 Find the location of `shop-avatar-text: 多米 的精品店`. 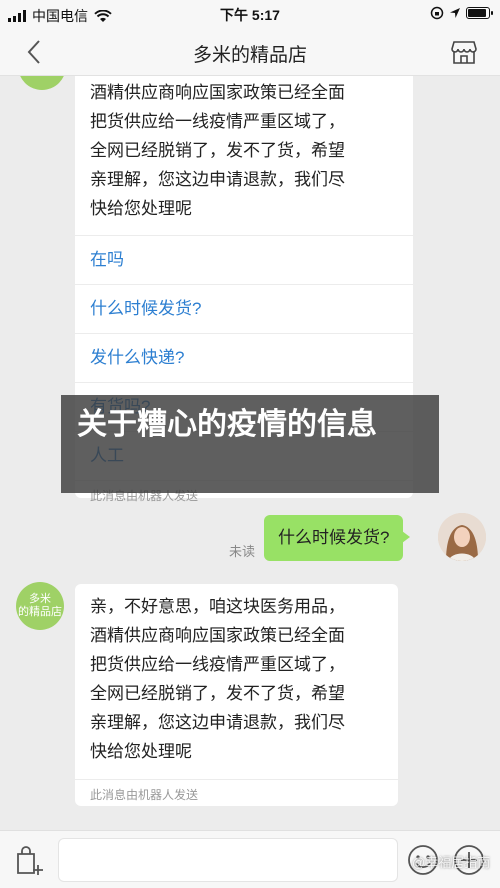

shop-avatar-text: 多米 的精品店 is located at coordinates (40, 605).